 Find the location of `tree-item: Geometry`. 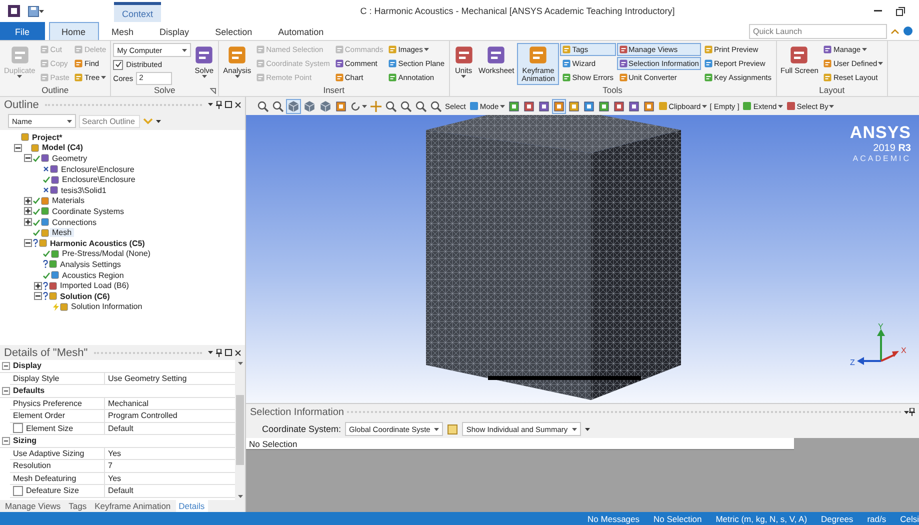

tree-item: Geometry is located at coordinates (70, 158).